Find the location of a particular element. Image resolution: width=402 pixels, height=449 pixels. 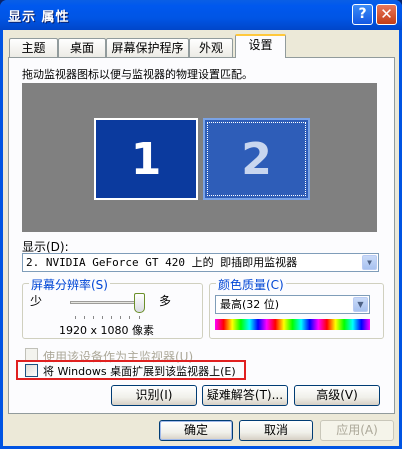

instruction-text: 拖动监视器图标以便与监视器的物理设置匹配。 is located at coordinates (137, 74).